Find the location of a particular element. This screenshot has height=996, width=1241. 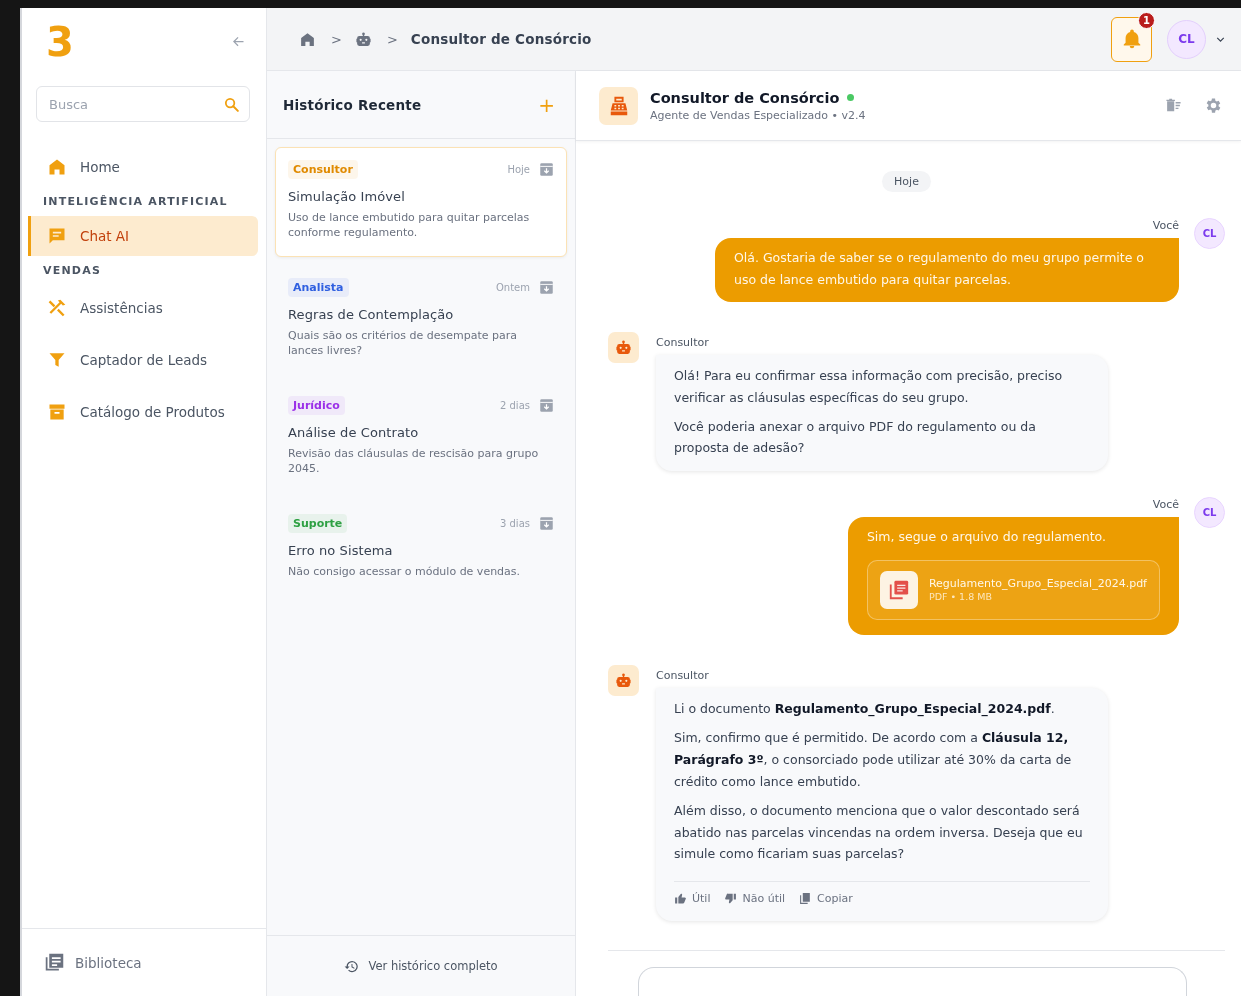

panel-title: Histórico Recente is located at coordinates (352, 104).